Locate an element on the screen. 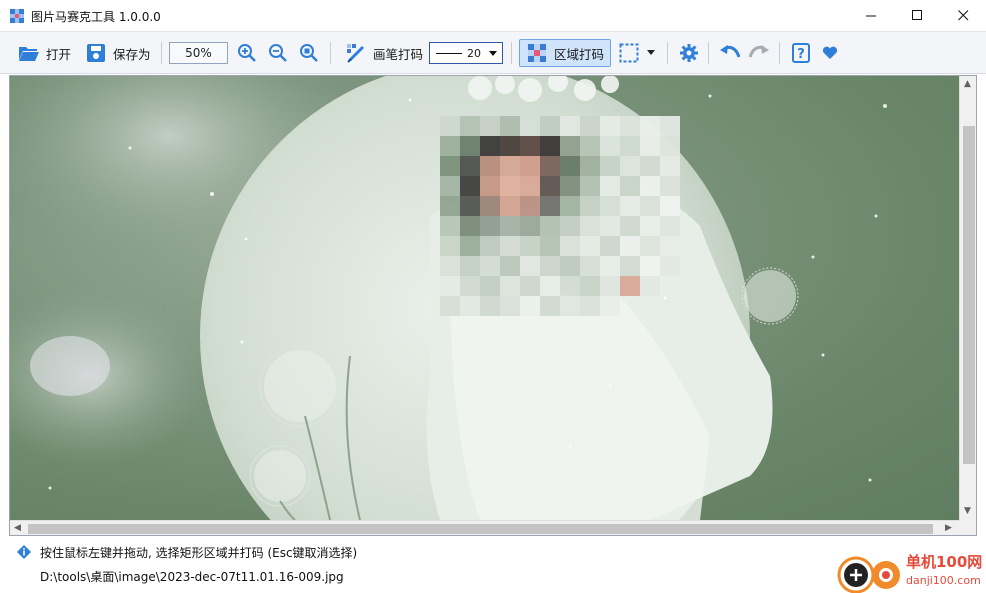  brush-mosaic-button: 画笔打码 is located at coordinates (384, 53).